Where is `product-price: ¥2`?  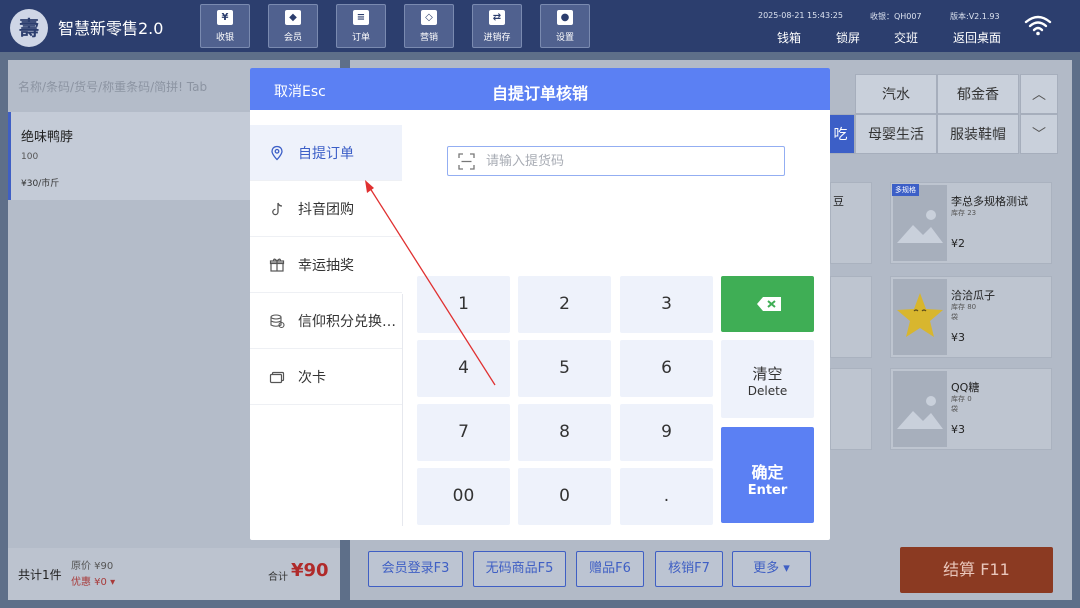
product-price: ¥2 is located at coordinates (958, 243).